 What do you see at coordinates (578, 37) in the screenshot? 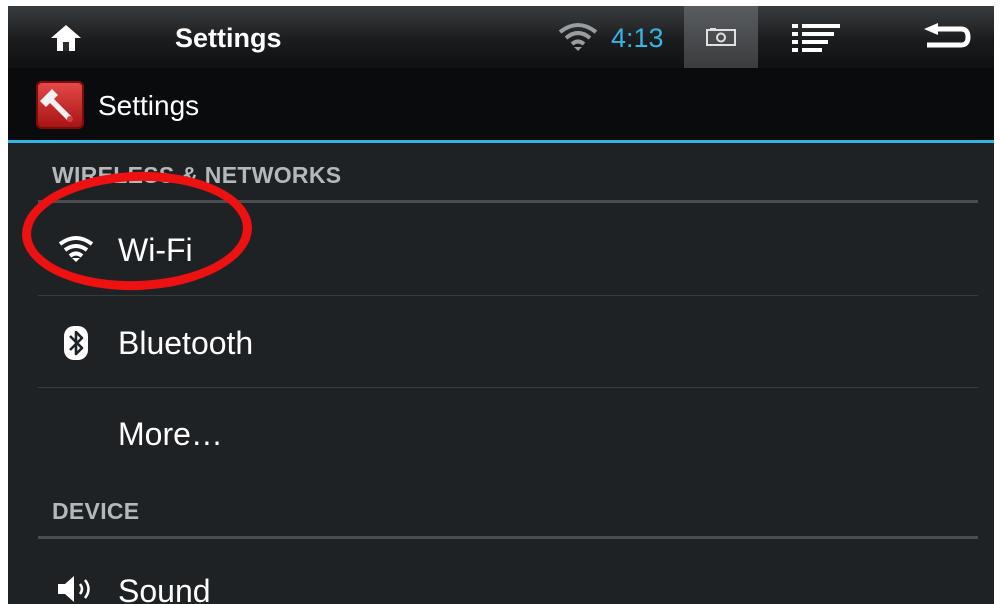
I see `wifi-signal-icon` at bounding box center [578, 37].